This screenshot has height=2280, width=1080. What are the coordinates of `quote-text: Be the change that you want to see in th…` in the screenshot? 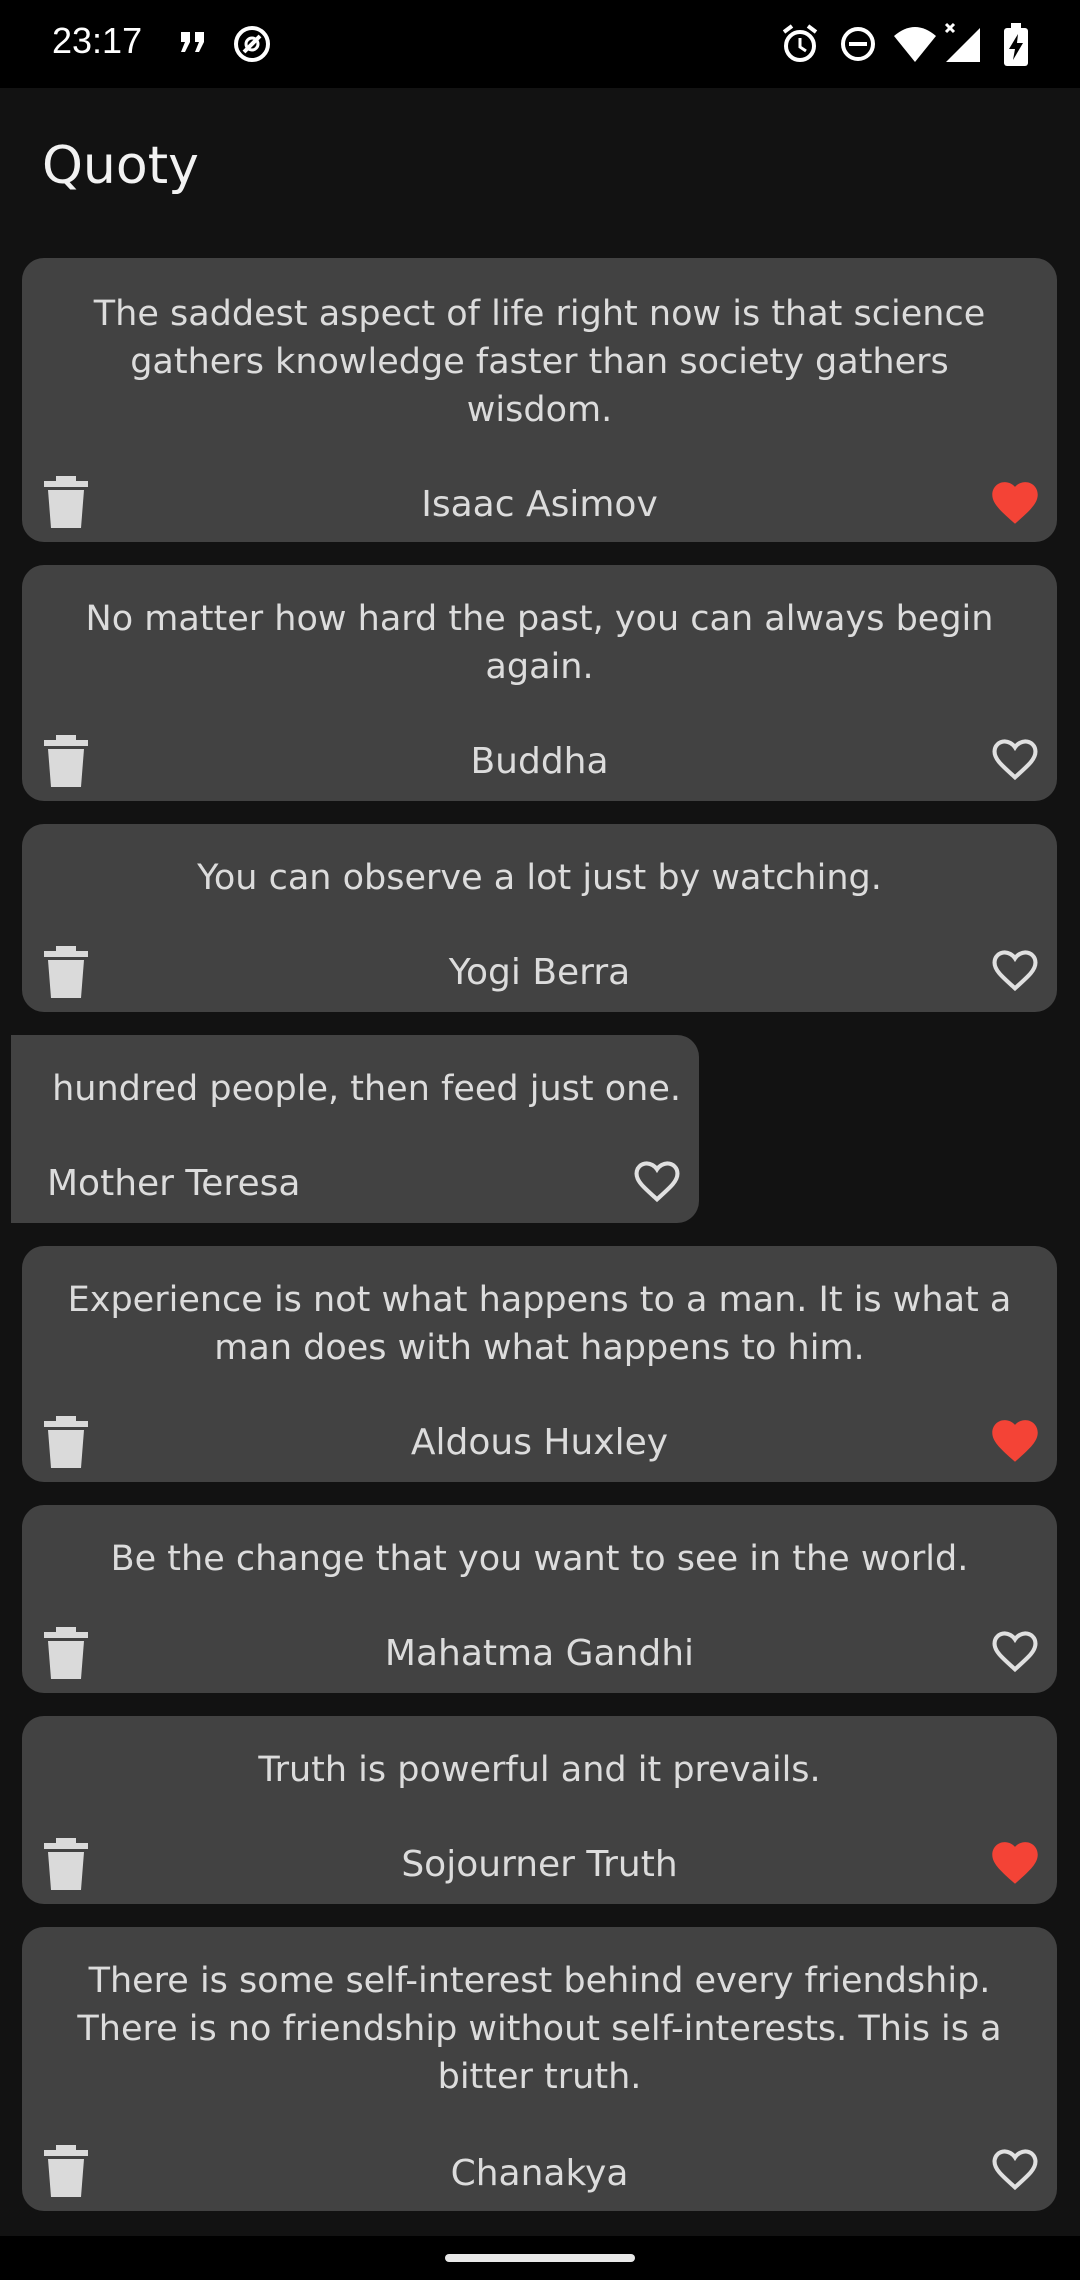 It's located at (539, 1559).